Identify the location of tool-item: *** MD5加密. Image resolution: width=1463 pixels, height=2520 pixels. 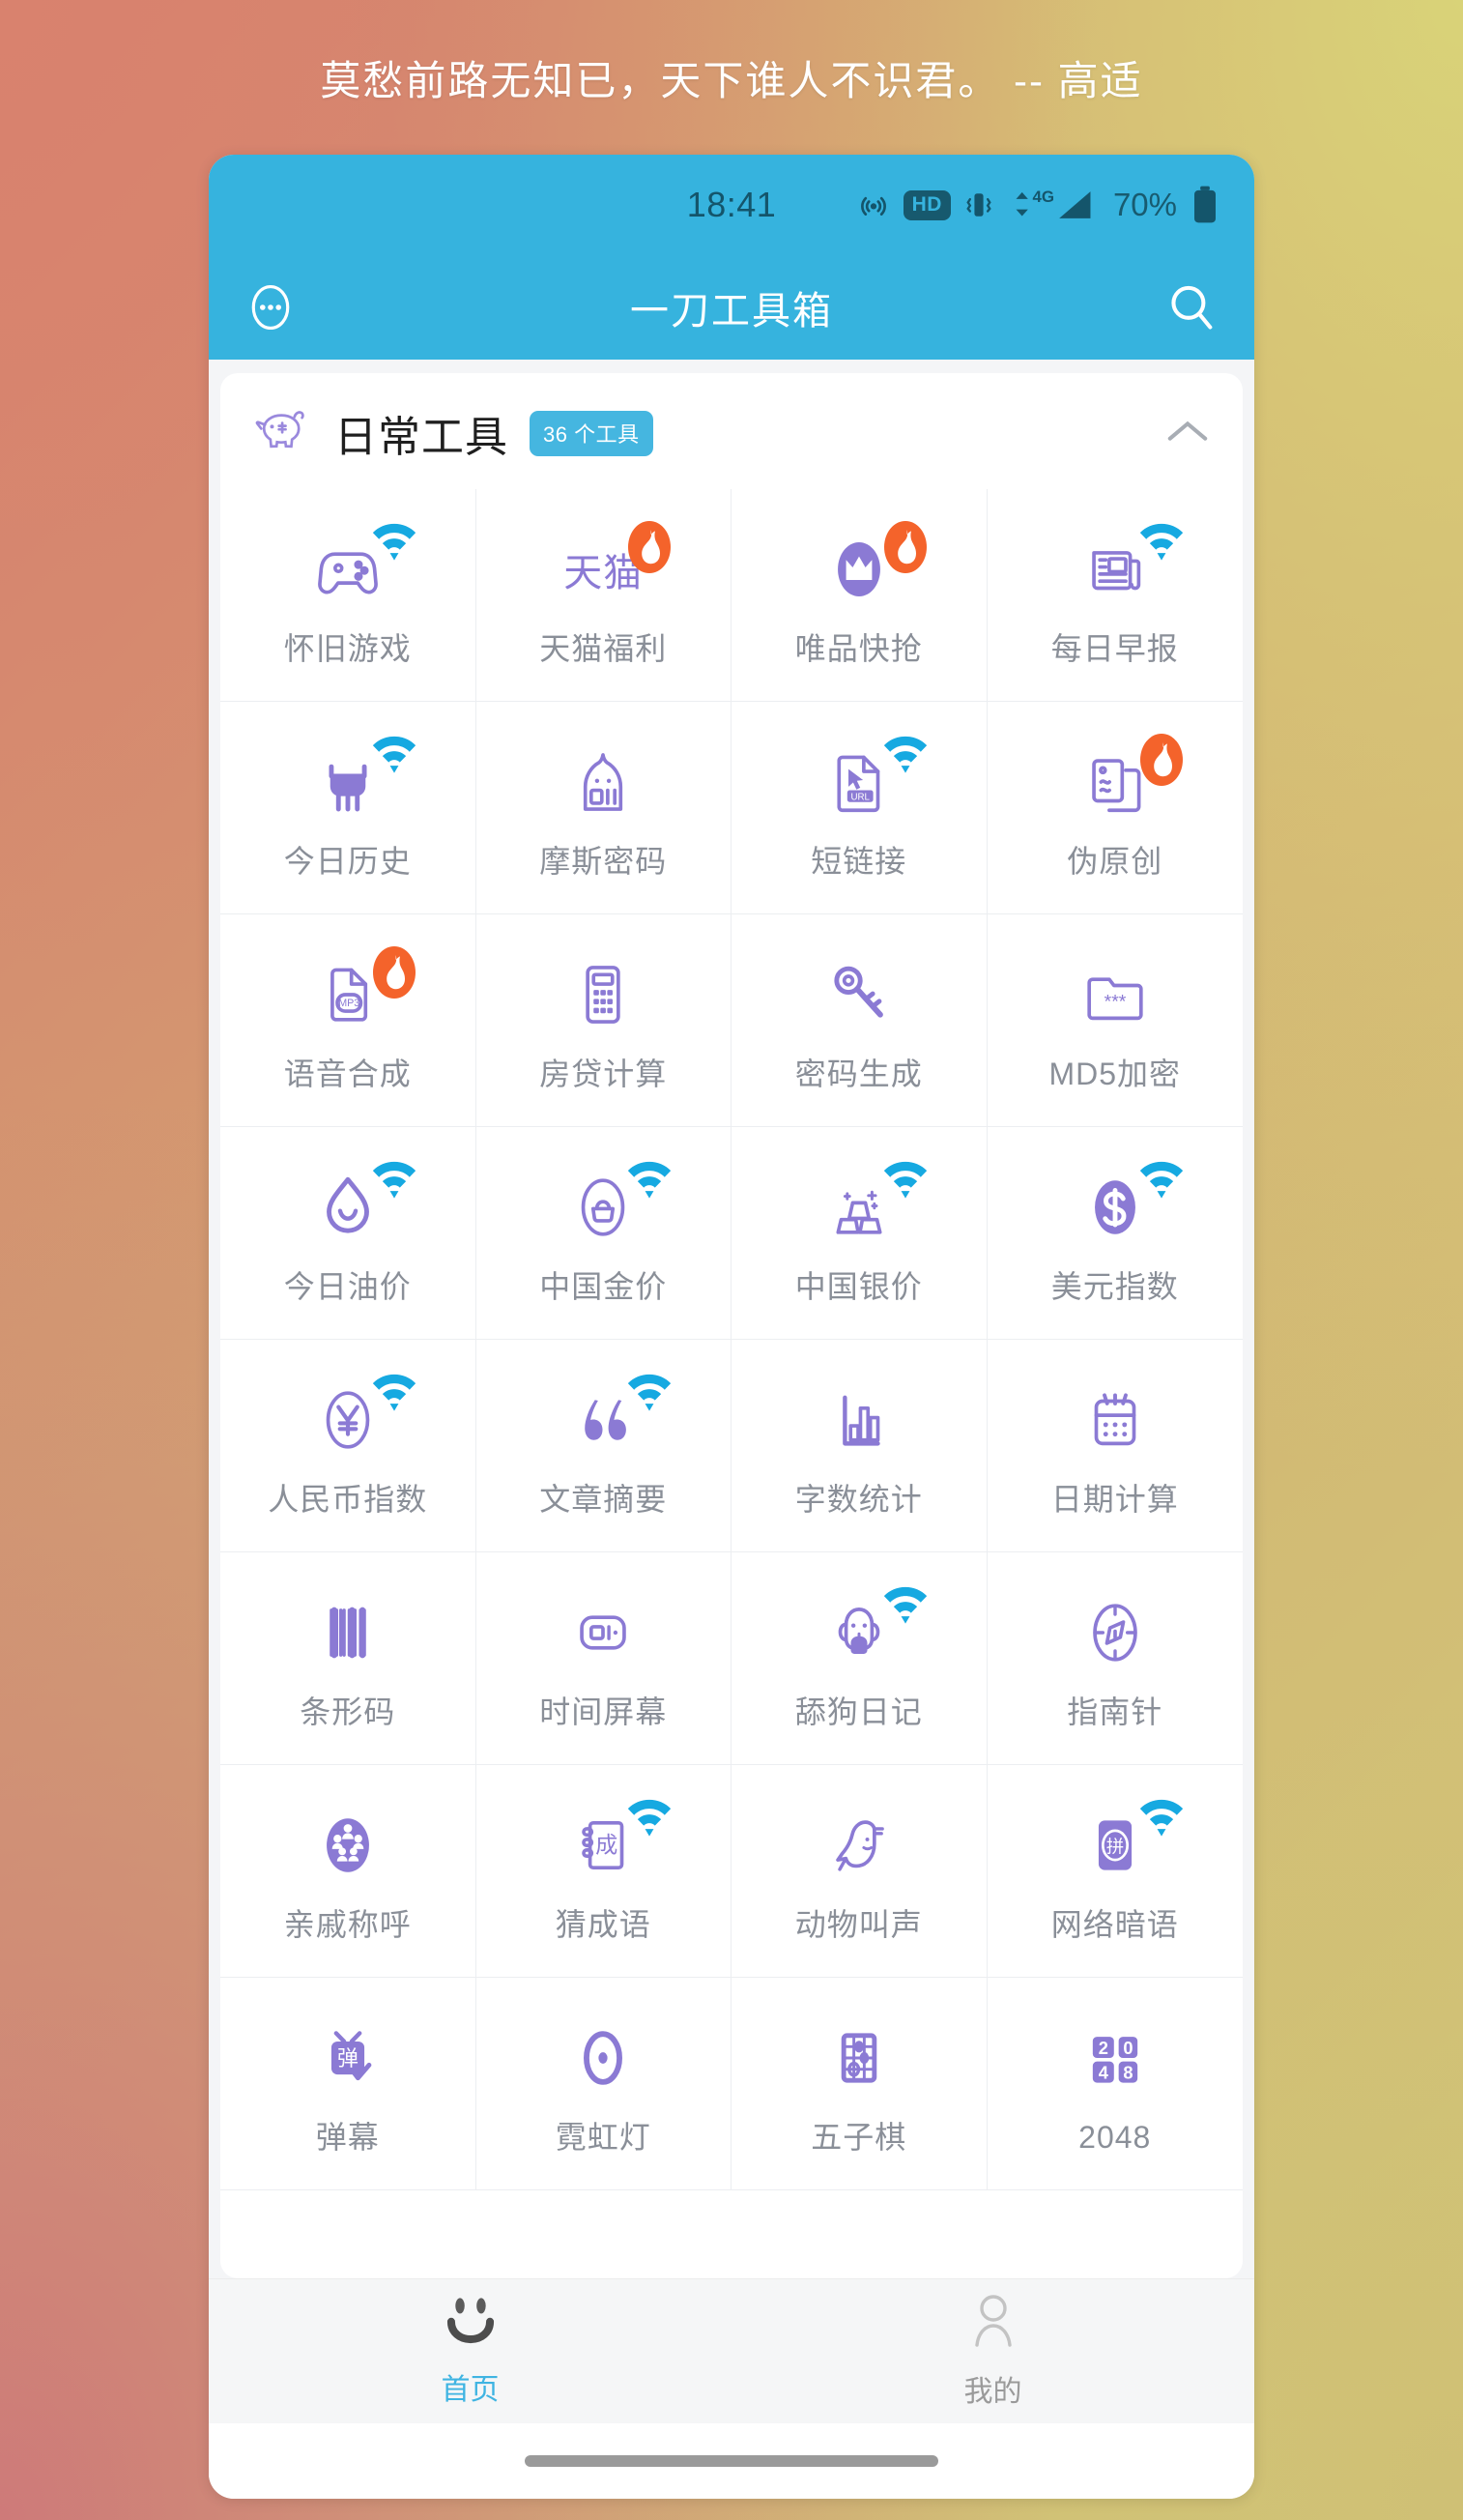
(1115, 1021).